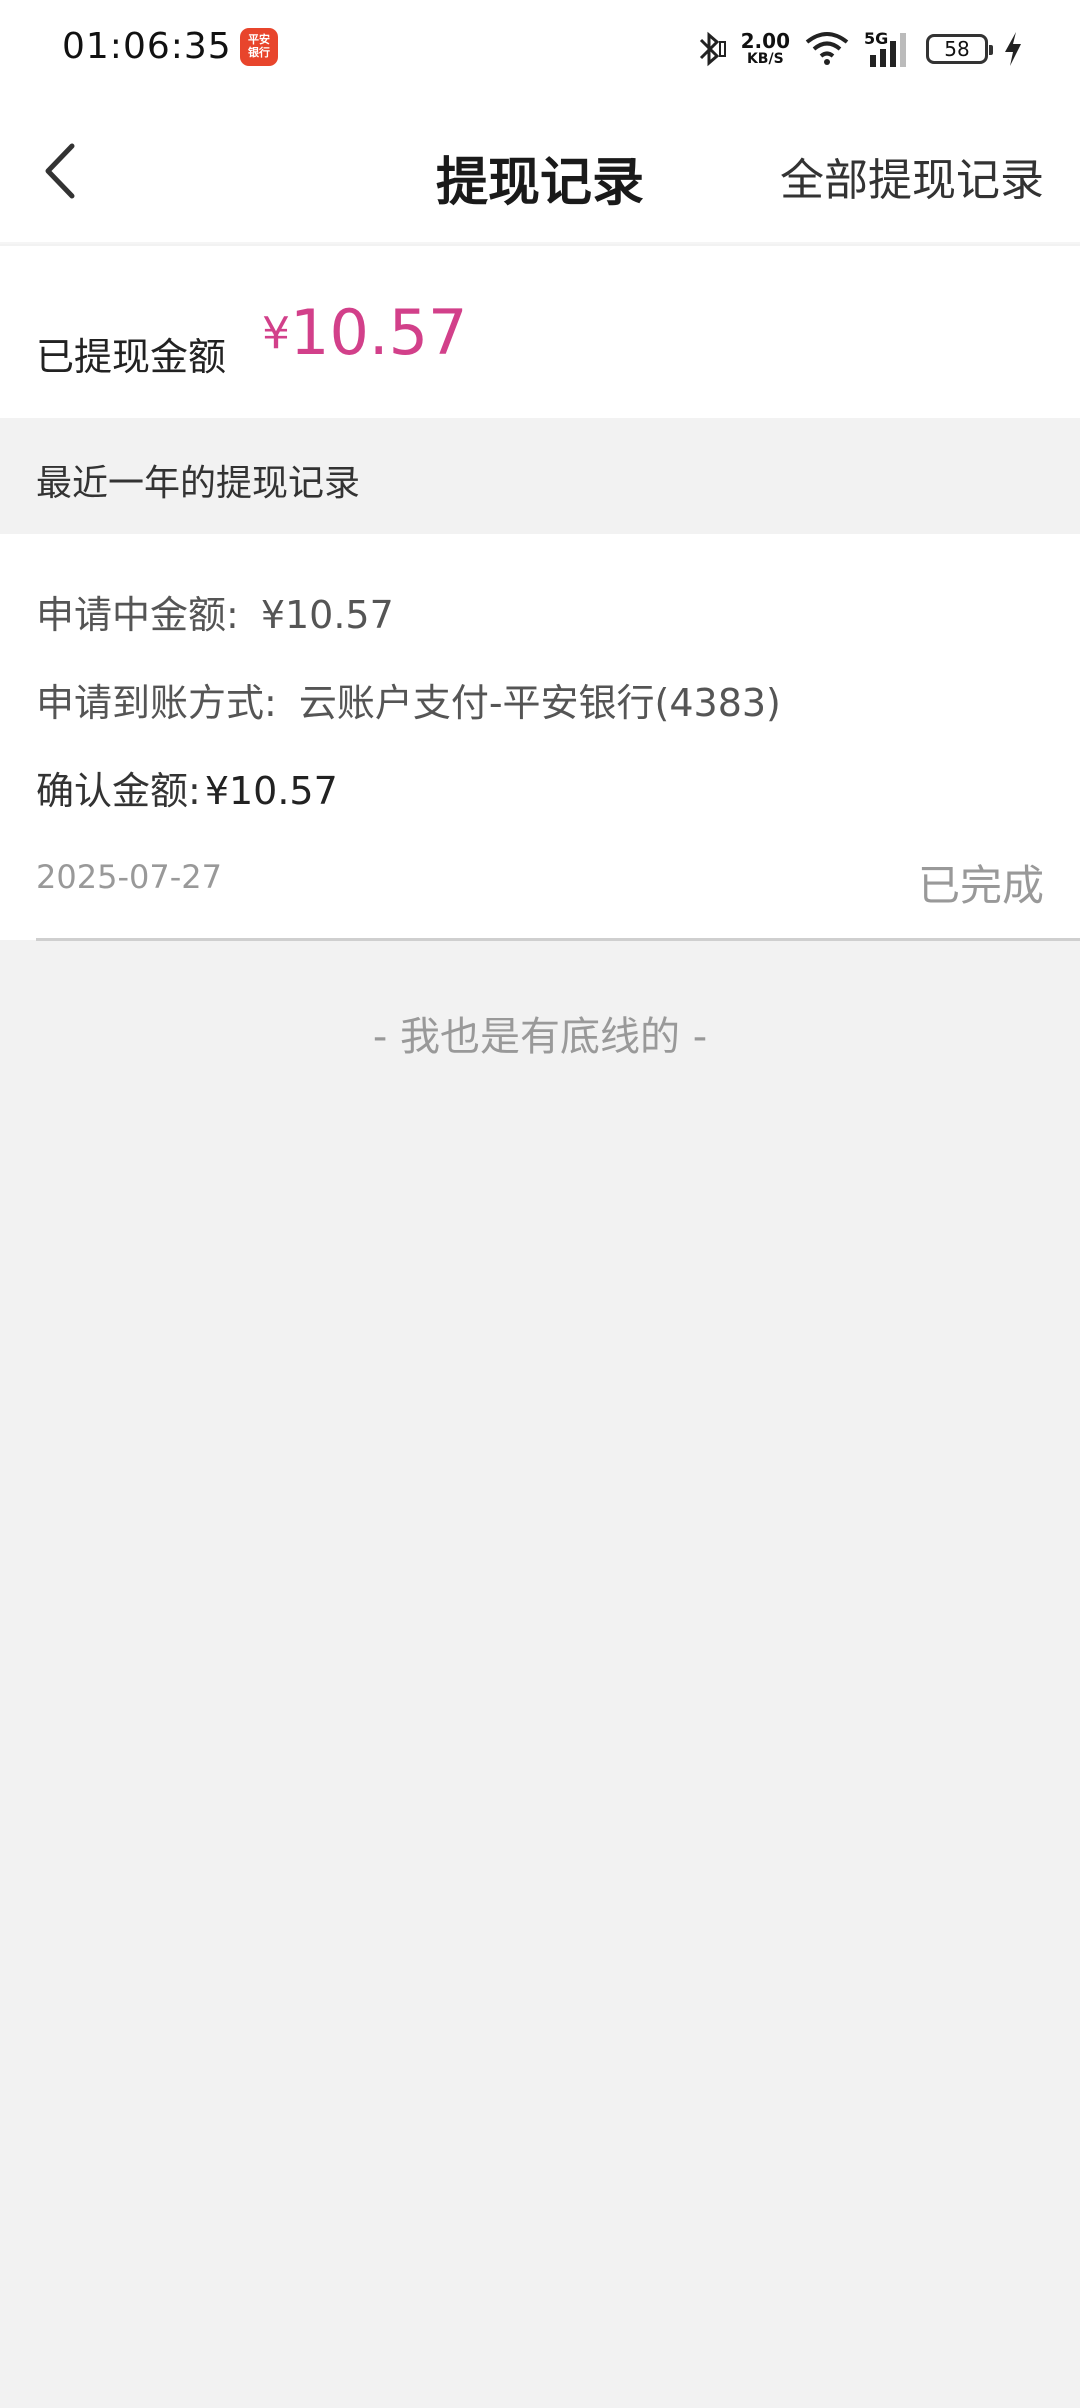 The width and height of the screenshot is (1080, 2408). Describe the element at coordinates (137, 615) in the screenshot. I see `applying-amount-label: 申请中金额:` at that location.